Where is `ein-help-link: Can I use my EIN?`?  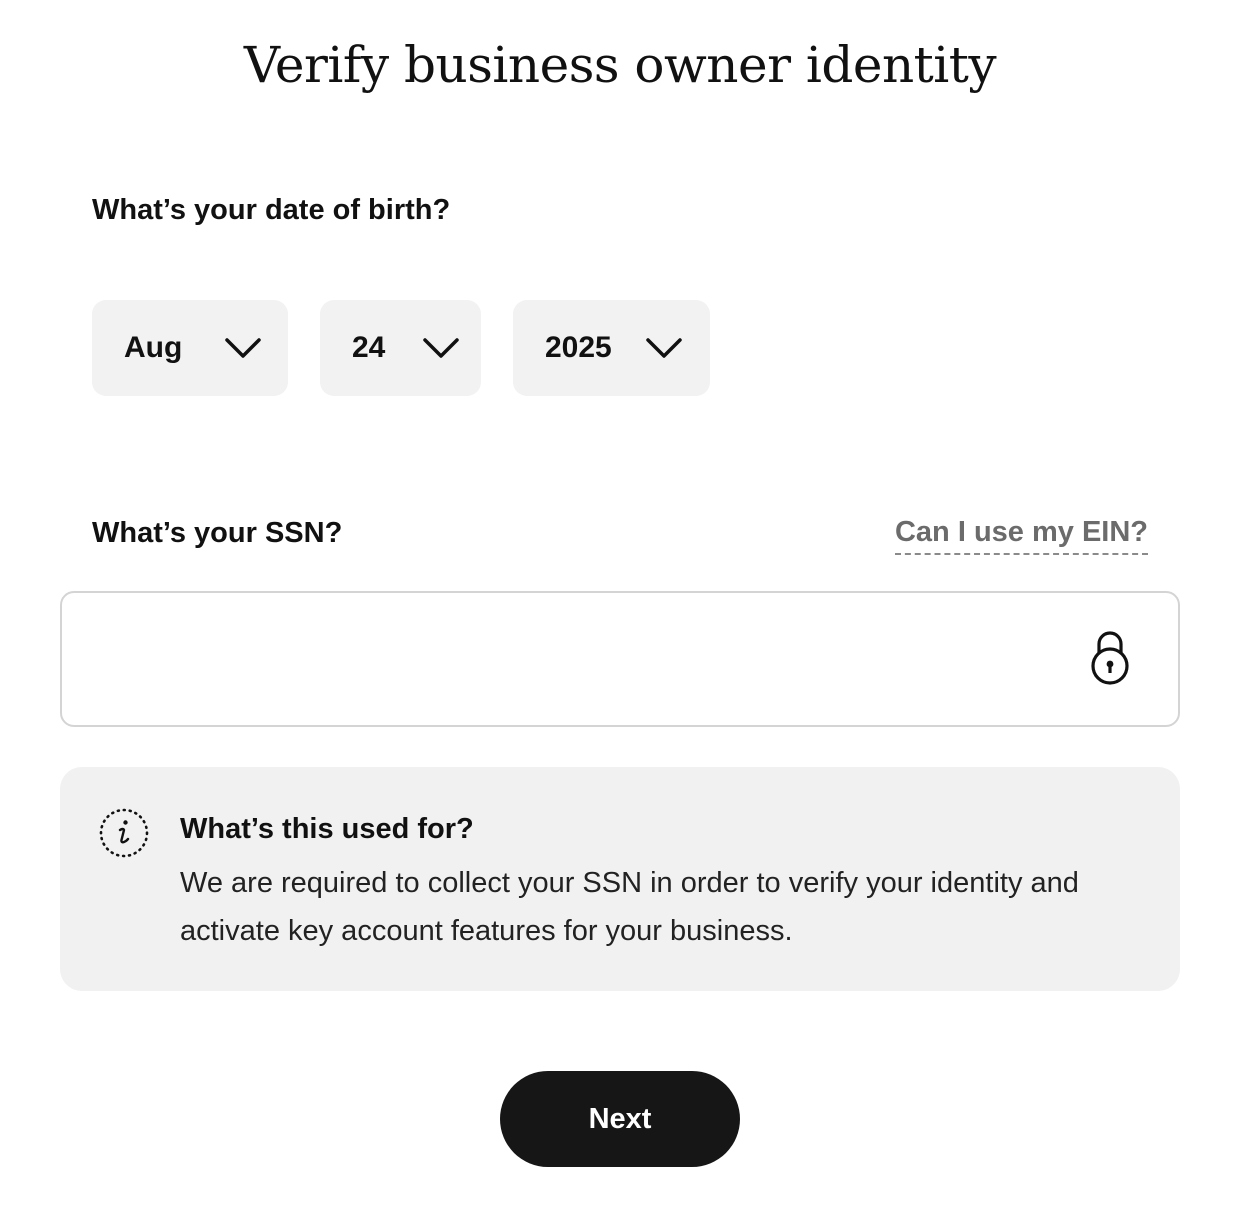
ein-help-link: Can I use my EIN? is located at coordinates (1021, 535).